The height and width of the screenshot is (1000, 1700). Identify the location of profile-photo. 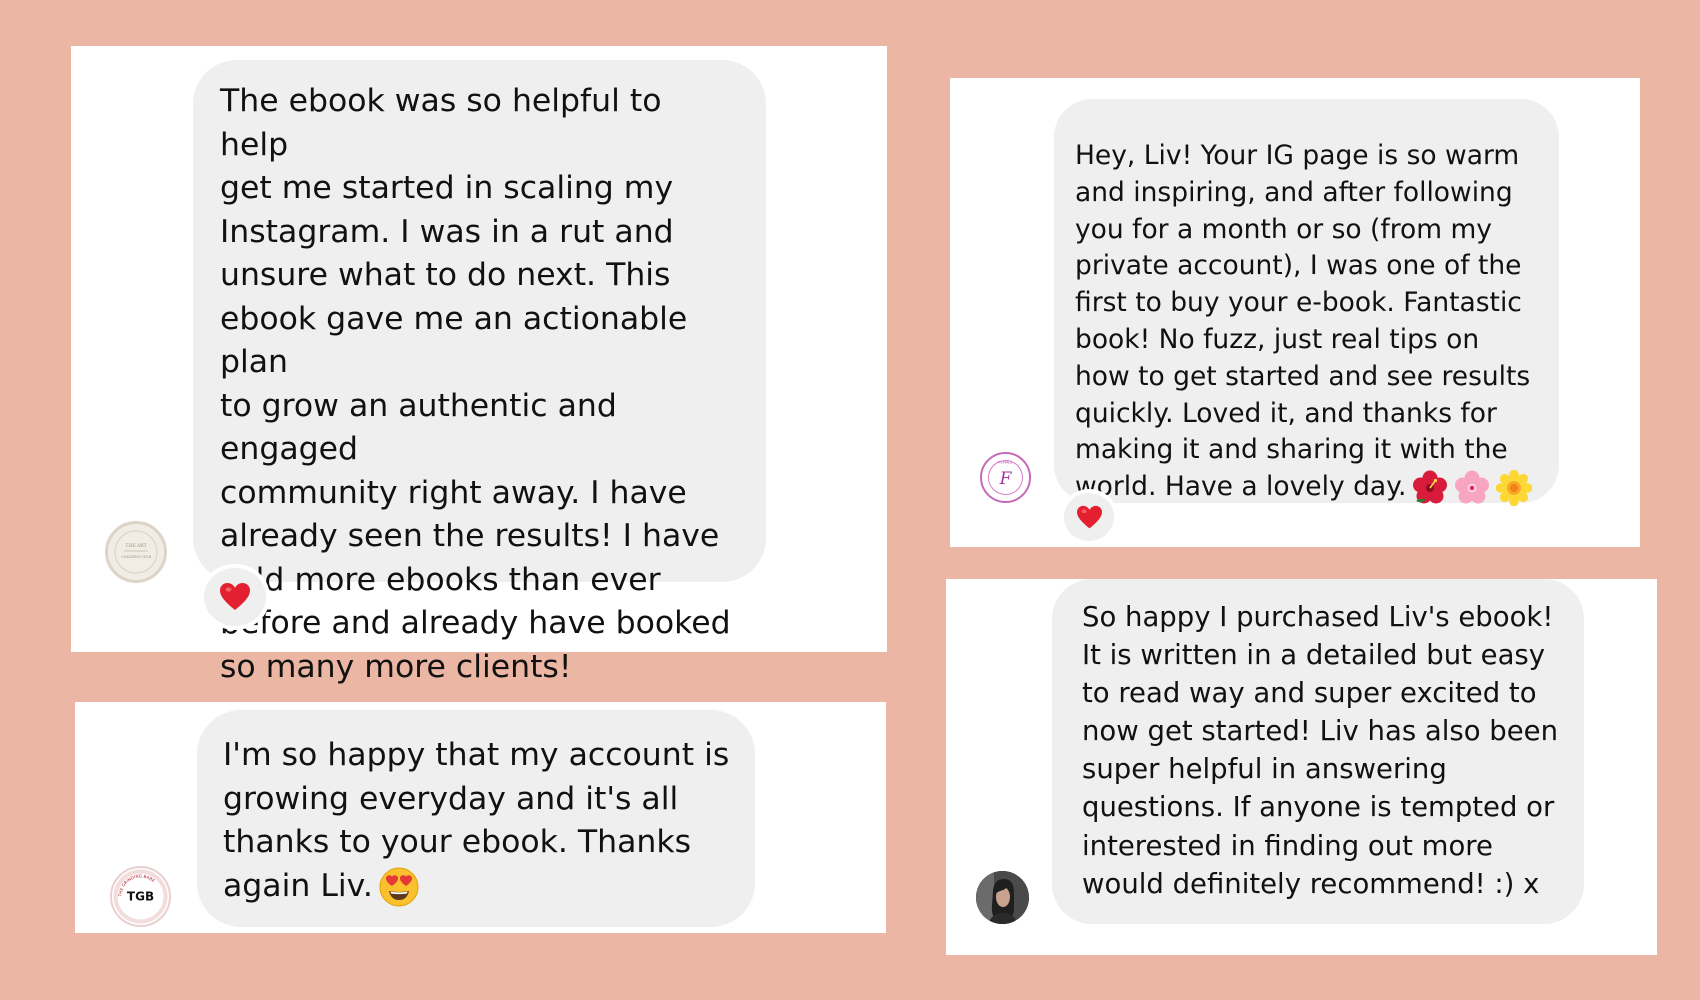
(1002, 897).